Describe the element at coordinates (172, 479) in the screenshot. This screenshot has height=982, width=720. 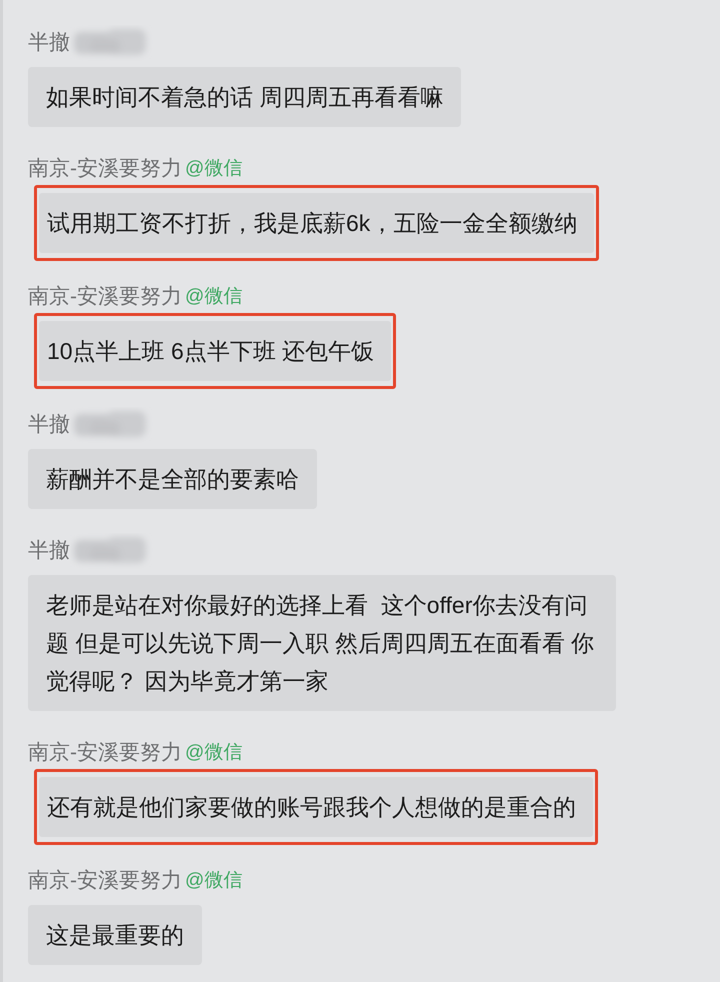
I see `message-bubble: 薪酬并不是全部的要素哈` at that location.